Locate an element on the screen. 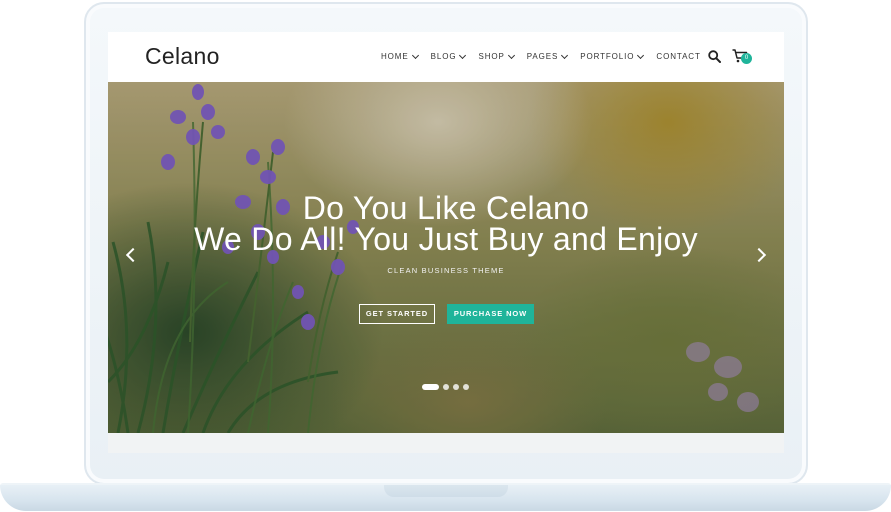  laptop-notch is located at coordinates (446, 491).